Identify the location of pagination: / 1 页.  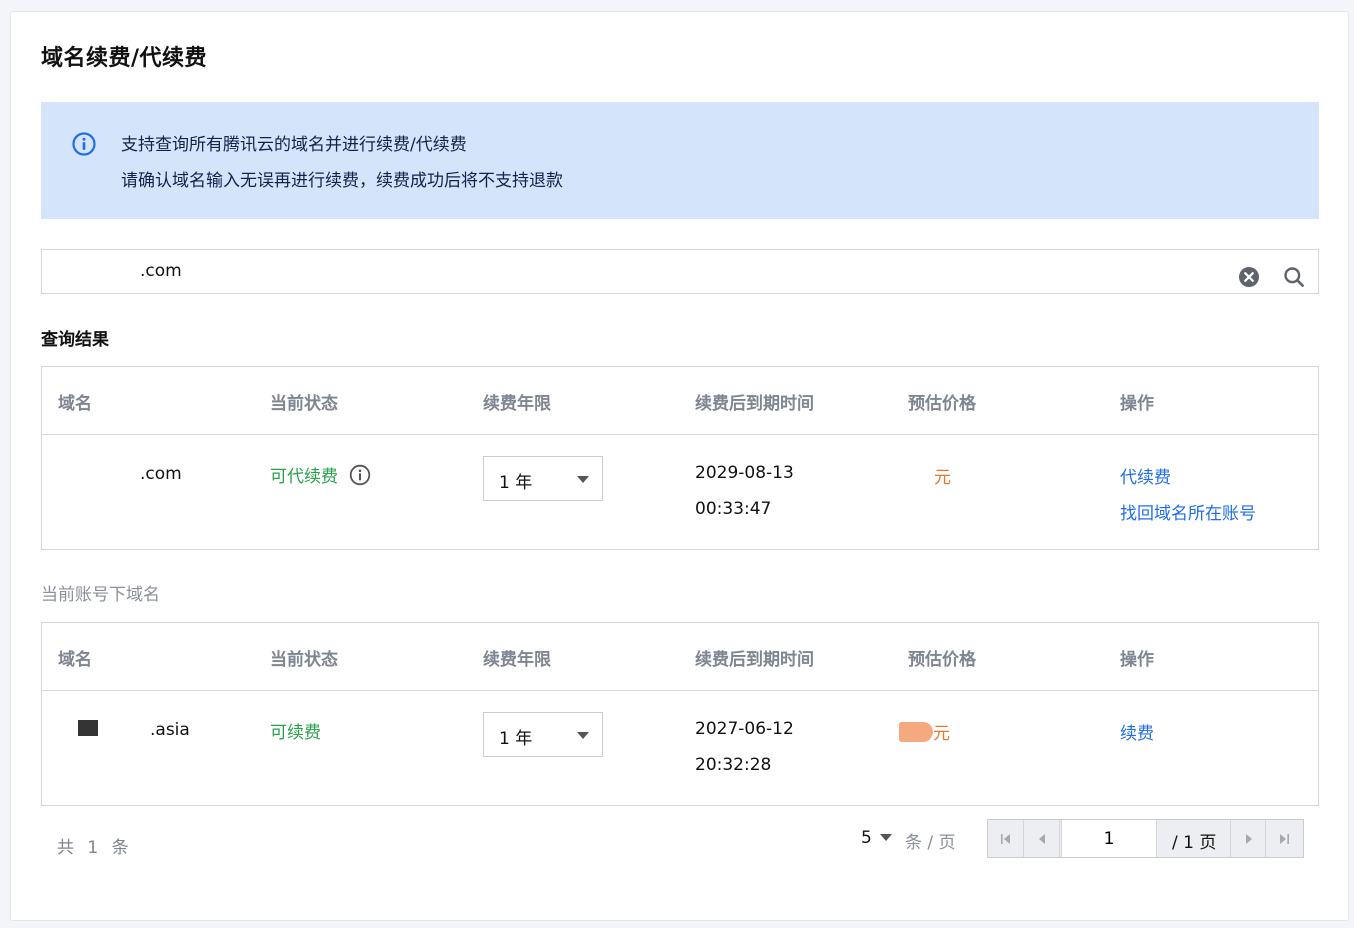
(1145, 838).